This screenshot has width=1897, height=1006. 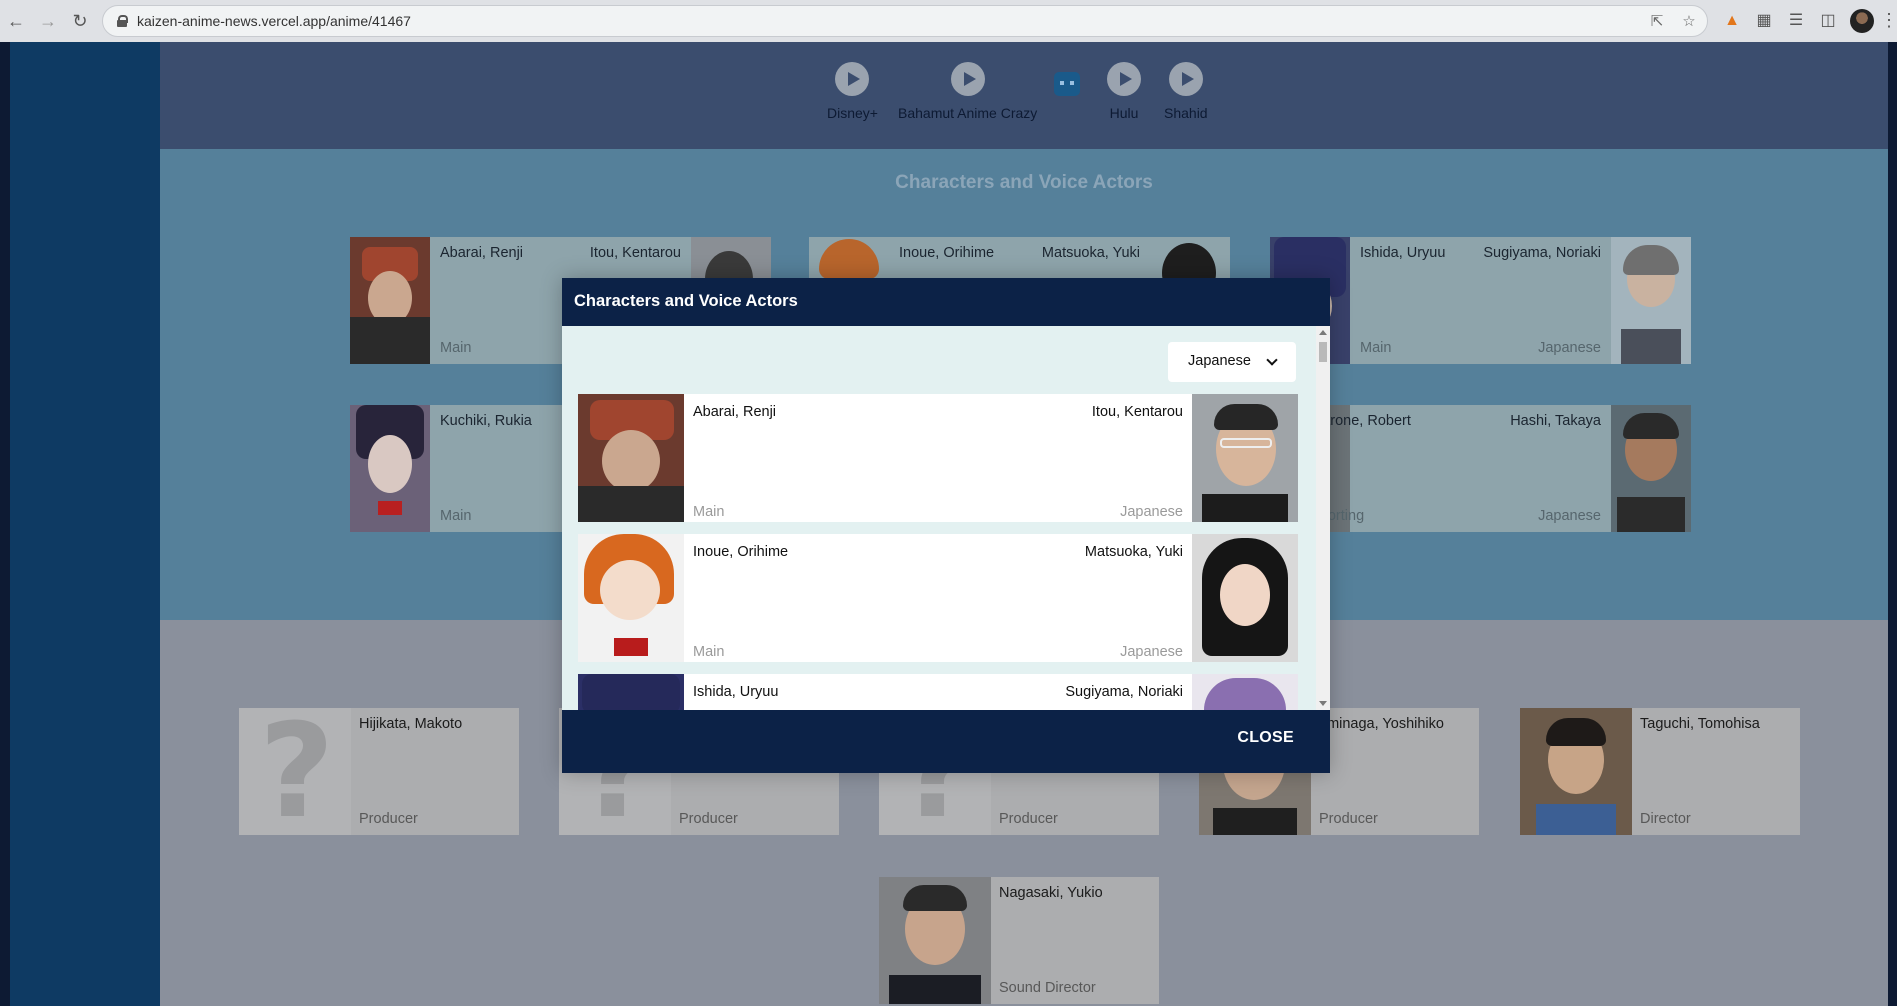 What do you see at coordinates (1024, 182) in the screenshot?
I see `section-title: Characters and Voice Actors` at bounding box center [1024, 182].